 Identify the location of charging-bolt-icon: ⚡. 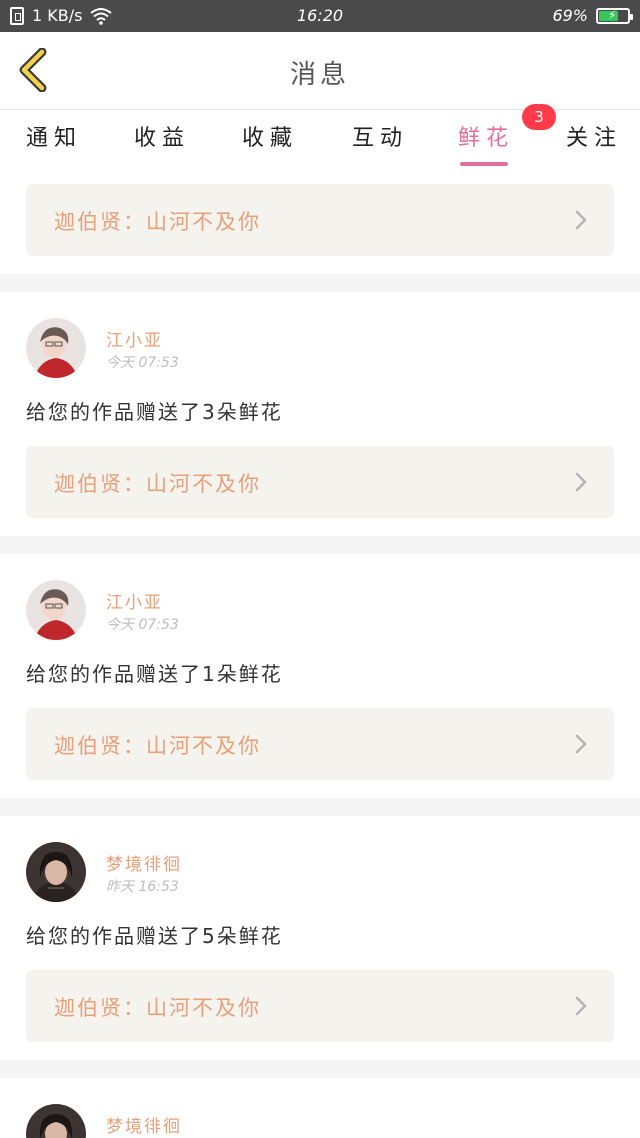
(612, 14).